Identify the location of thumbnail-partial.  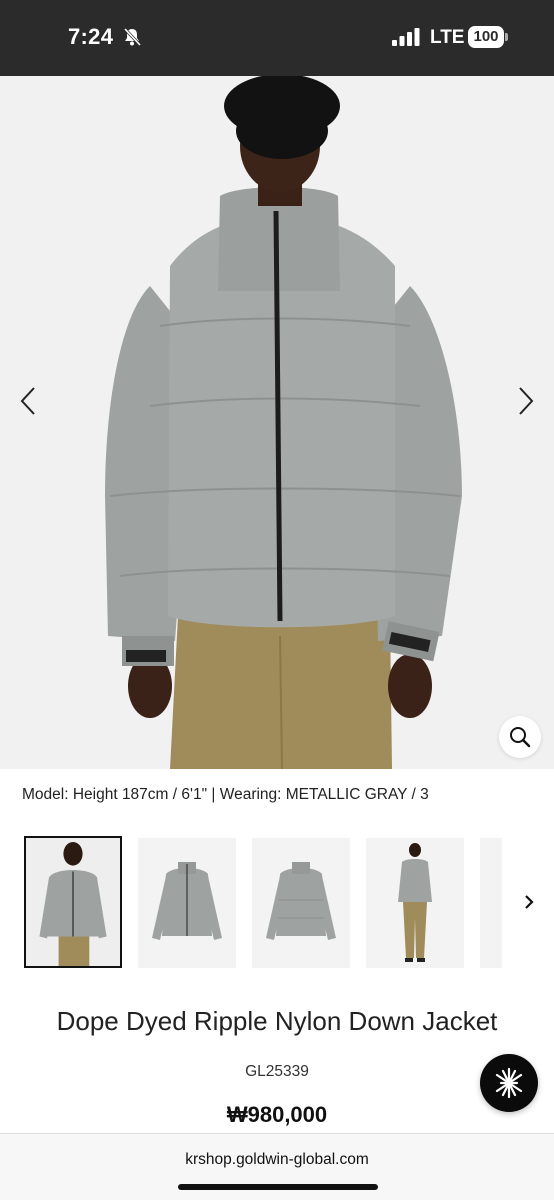
(491, 903).